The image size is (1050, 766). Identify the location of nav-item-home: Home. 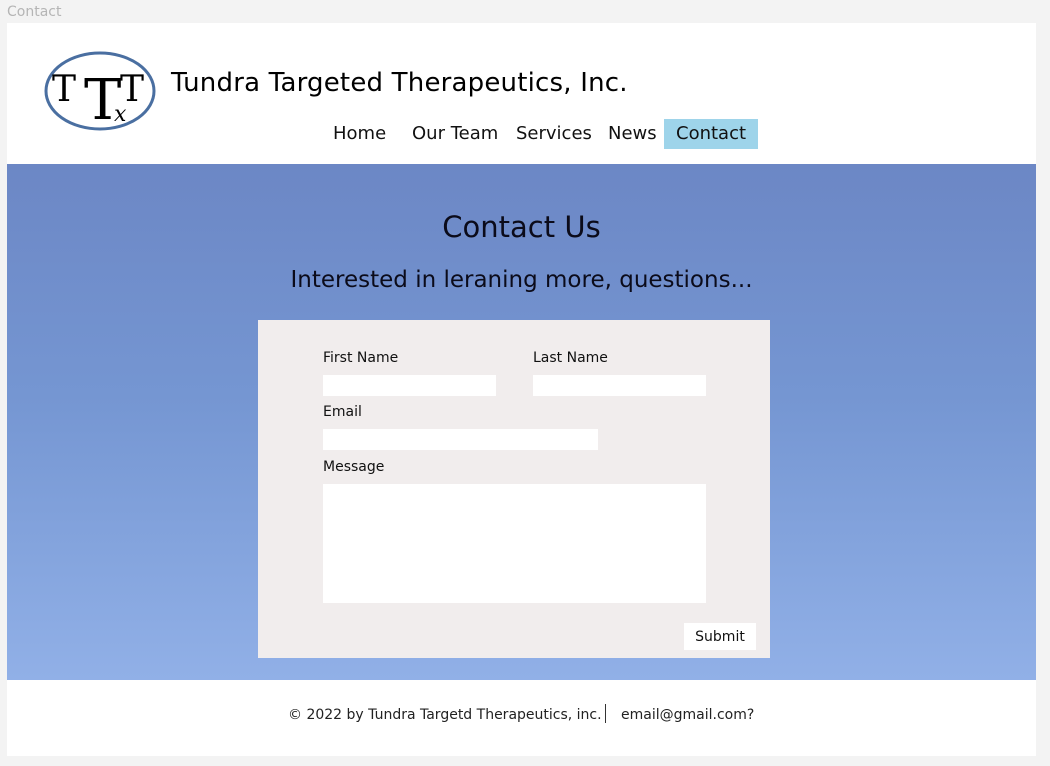
(359, 134).